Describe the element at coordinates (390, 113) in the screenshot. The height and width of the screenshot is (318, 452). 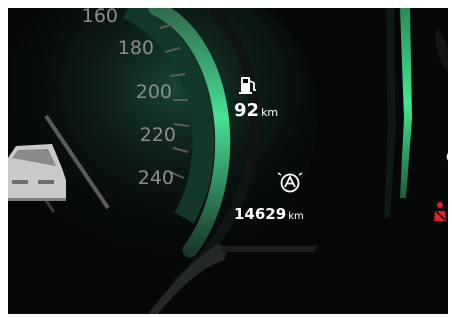
I see `side-dark-strip` at that location.